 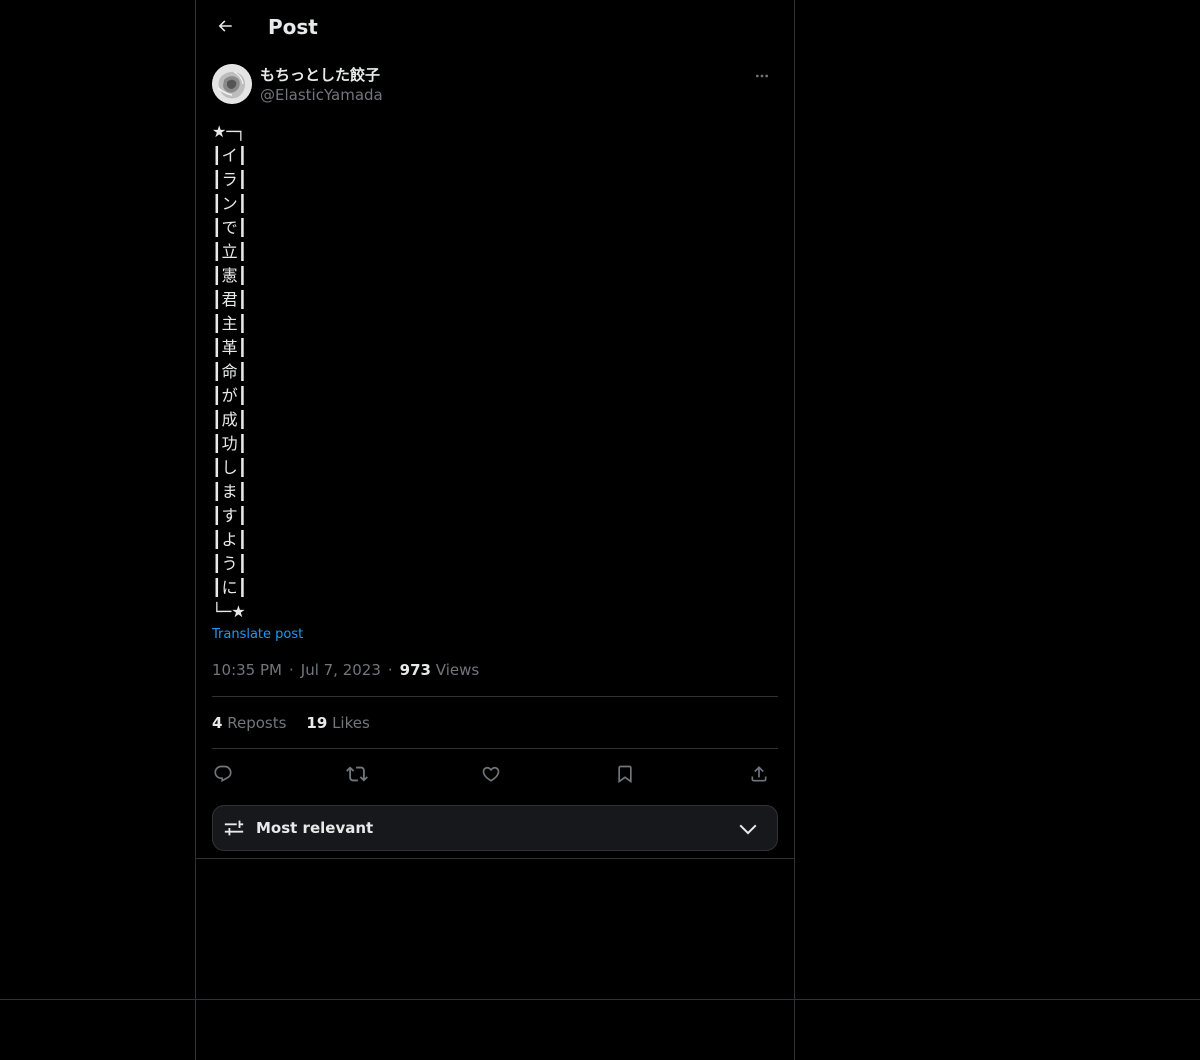 I want to click on like-icon, so click(x=491, y=774).